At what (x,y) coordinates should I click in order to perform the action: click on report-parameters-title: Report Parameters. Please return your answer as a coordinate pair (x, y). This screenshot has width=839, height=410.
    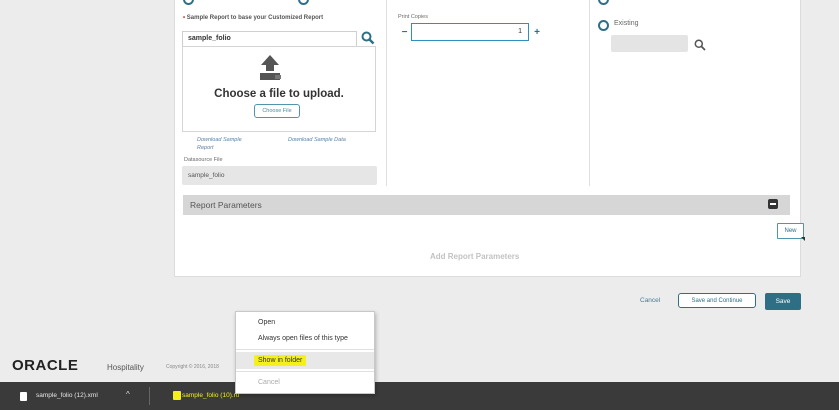
    Looking at the image, I should click on (226, 205).